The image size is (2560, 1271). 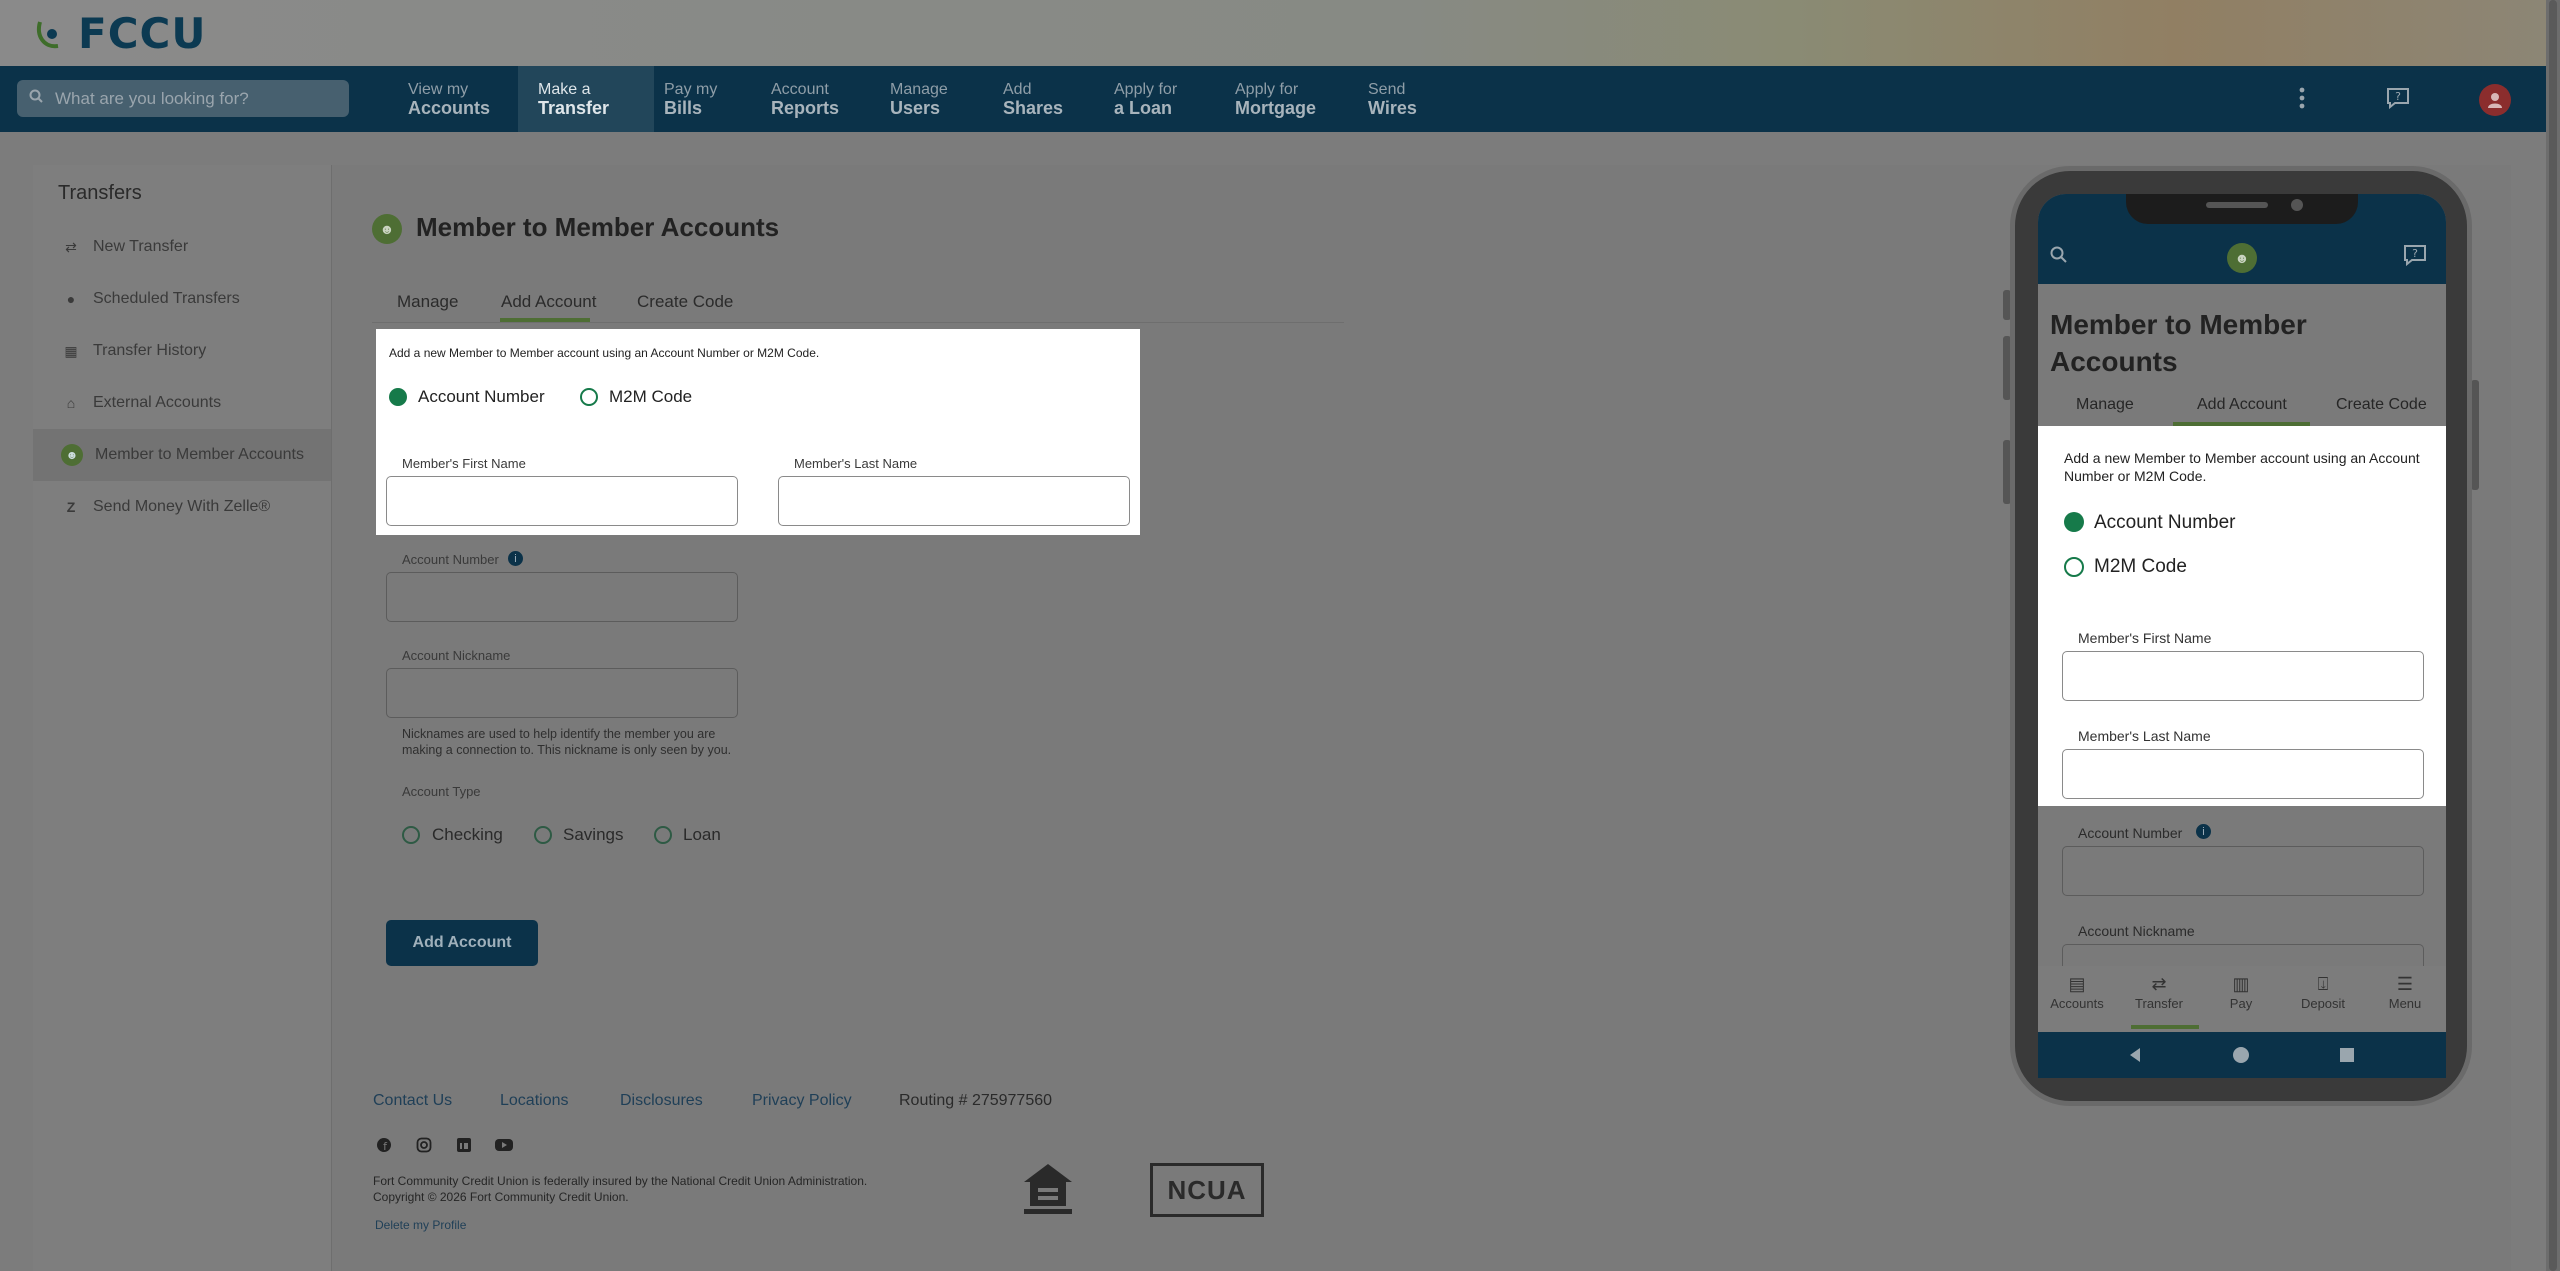 What do you see at coordinates (1403, 99) in the screenshot?
I see `nav-send-wires: Send Wires` at bounding box center [1403, 99].